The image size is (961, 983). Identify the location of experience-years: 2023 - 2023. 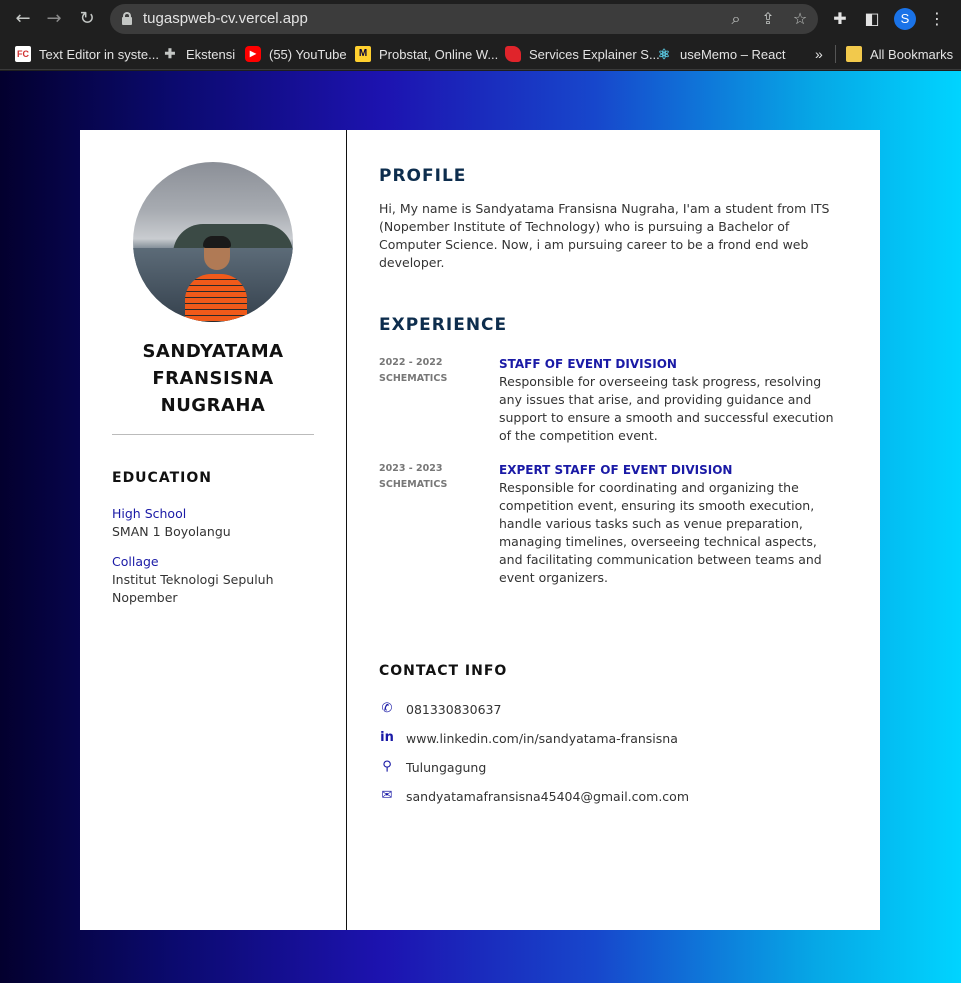
(411, 468).